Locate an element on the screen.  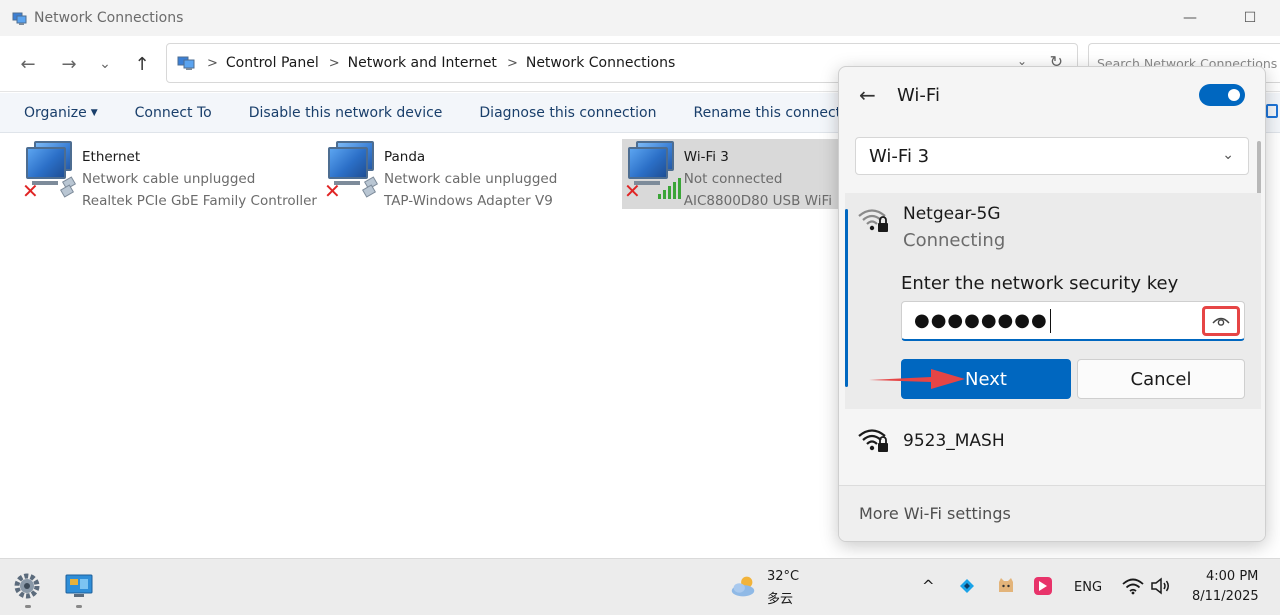
view-toggle-icon is located at coordinates (1272, 111).